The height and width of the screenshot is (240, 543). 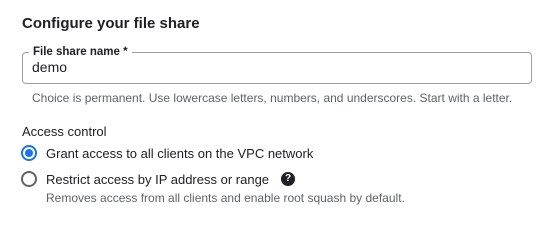 I want to click on radio-button-unchecked, so click(x=29, y=179).